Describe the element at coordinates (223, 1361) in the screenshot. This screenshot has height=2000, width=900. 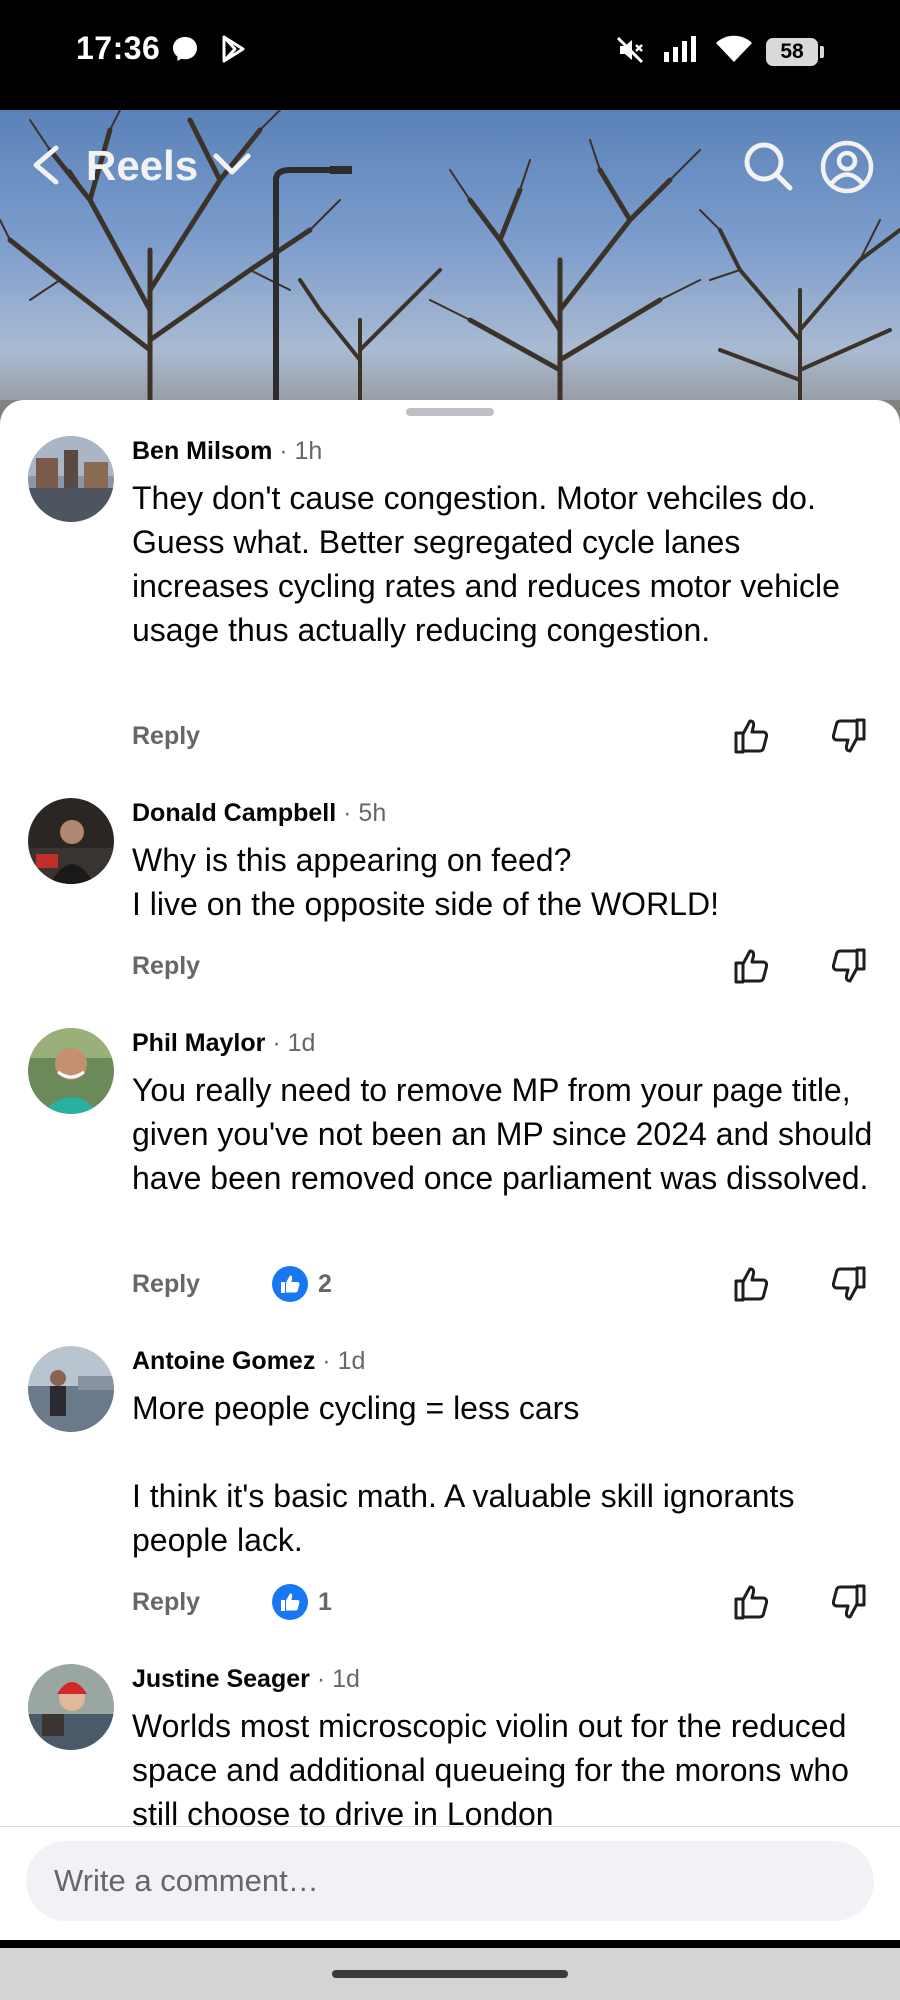
I see `commenter-name: Antoine Gomez` at that location.